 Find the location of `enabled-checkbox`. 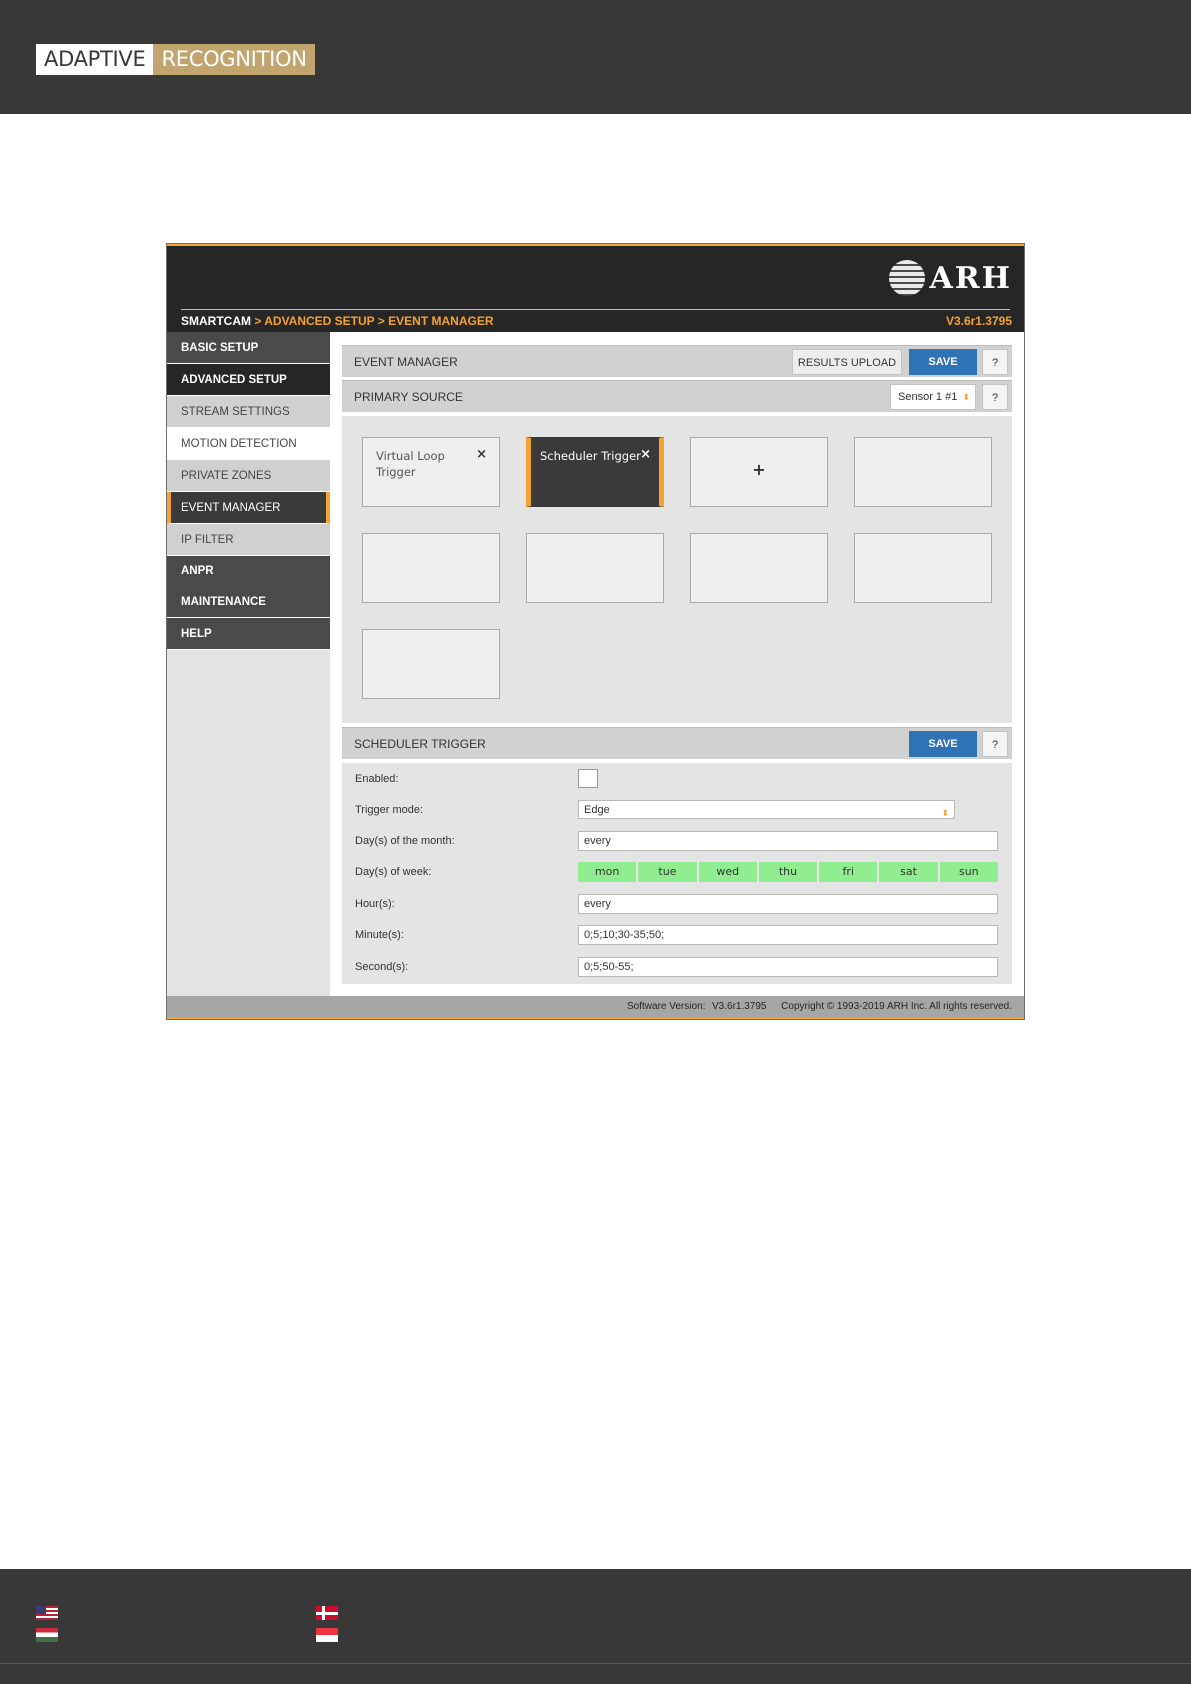

enabled-checkbox is located at coordinates (588, 778).